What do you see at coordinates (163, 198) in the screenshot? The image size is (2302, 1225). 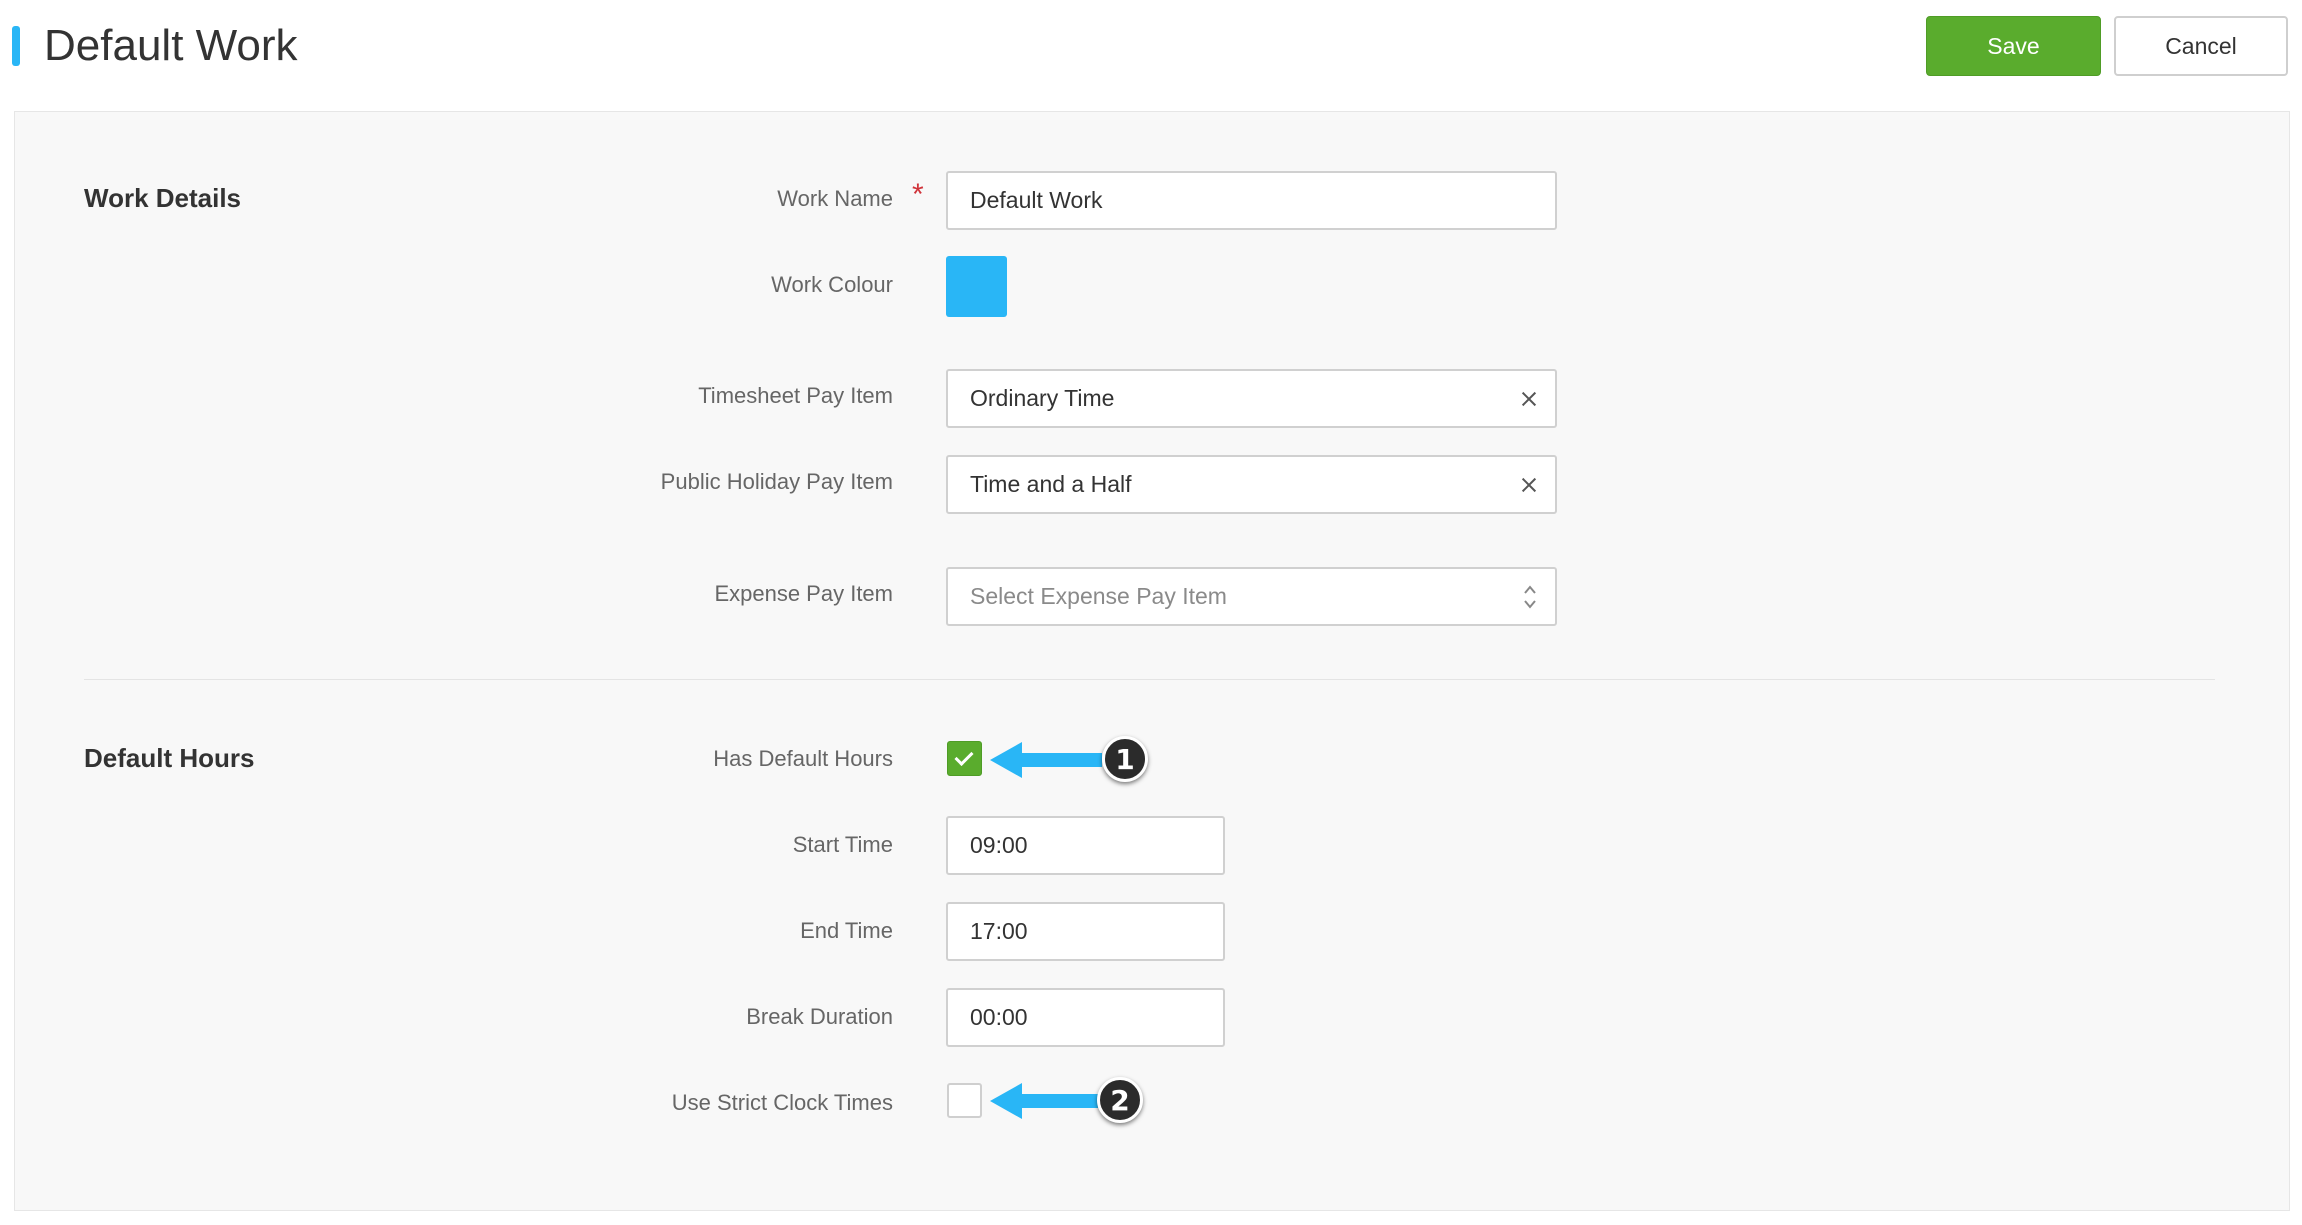 I see `section-title-work-details: Work Details` at bounding box center [163, 198].